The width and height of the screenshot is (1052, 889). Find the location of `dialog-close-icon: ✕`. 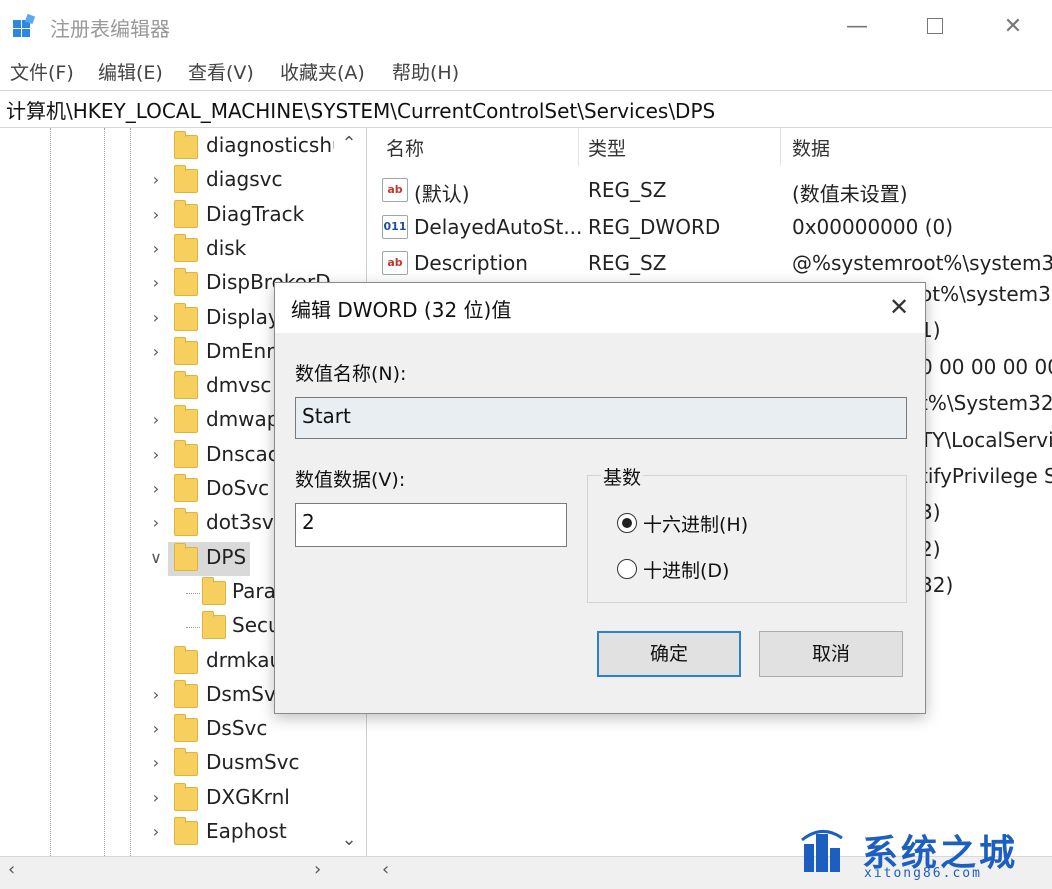

dialog-close-icon: ✕ is located at coordinates (899, 308).